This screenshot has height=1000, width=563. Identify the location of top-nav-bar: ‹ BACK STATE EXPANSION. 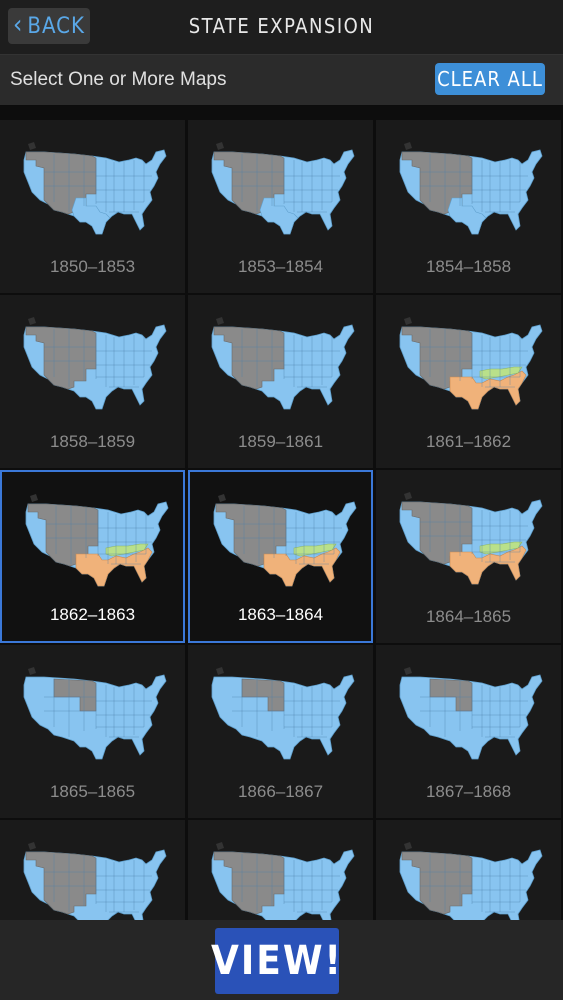
(281, 27).